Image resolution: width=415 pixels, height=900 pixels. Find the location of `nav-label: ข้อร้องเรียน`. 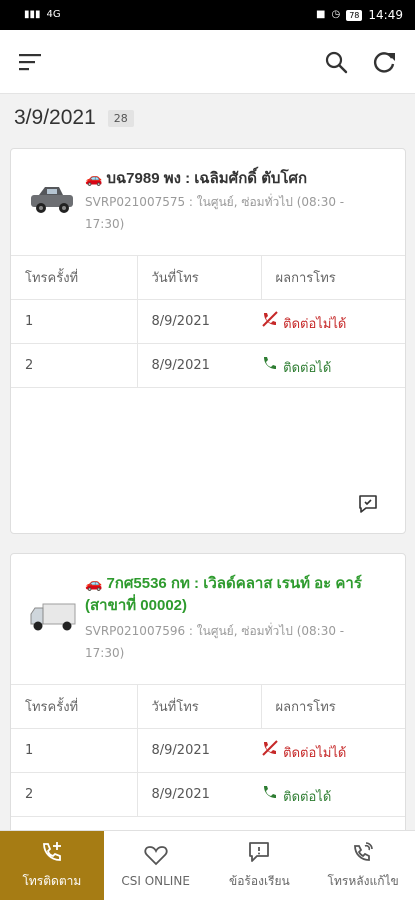

nav-label: ข้อร้องเรียน is located at coordinates (259, 881).